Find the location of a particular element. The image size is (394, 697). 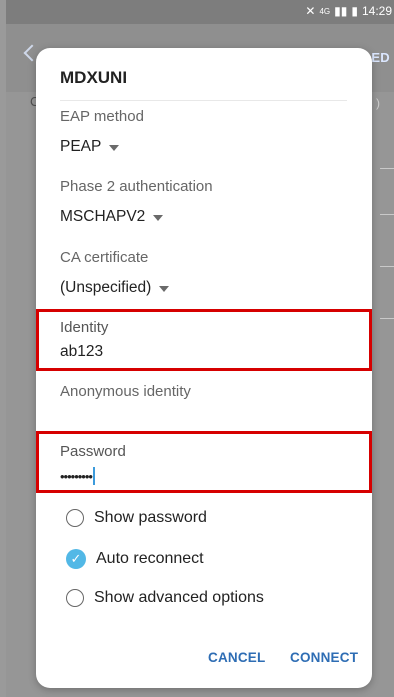

auto-reconnect-label: Auto reconnect is located at coordinates (150, 558).